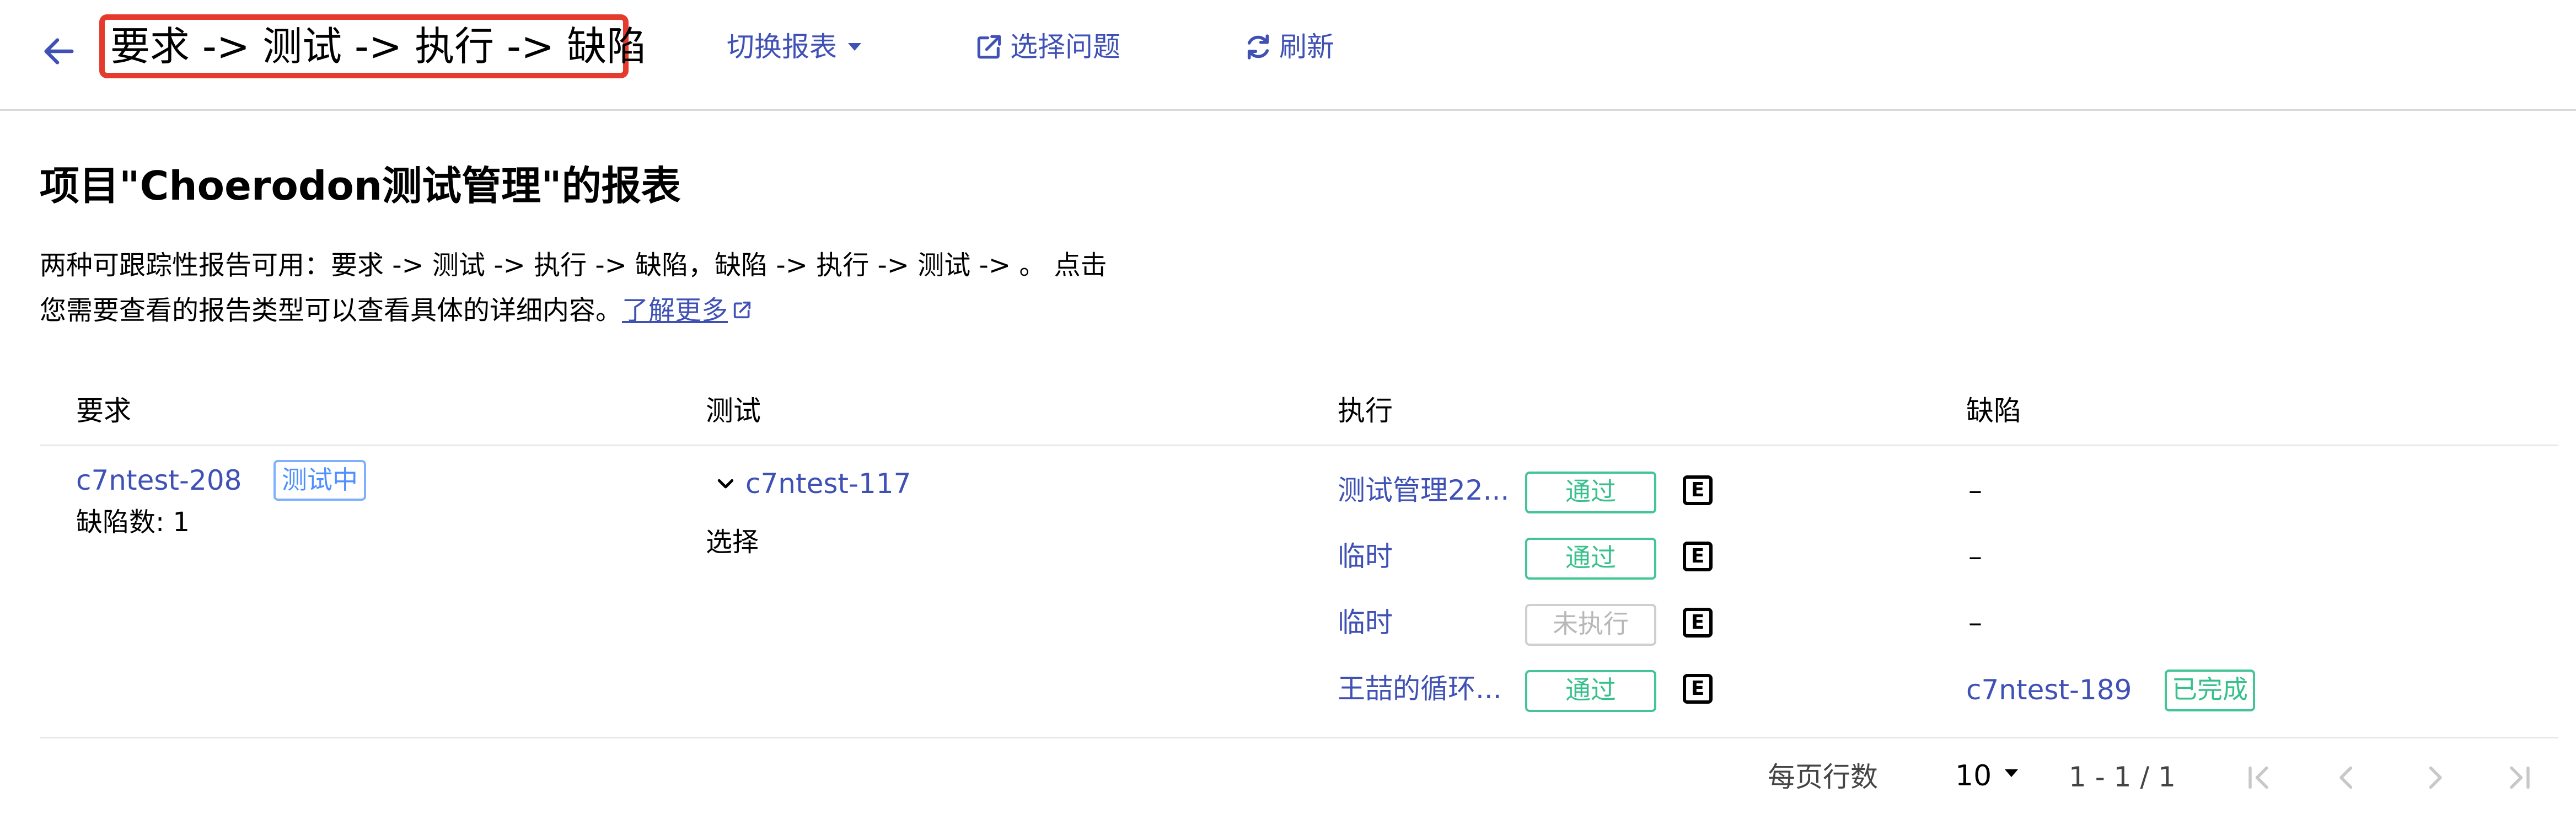 The width and height of the screenshot is (2576, 814). I want to click on rows-per-page-select: 10, so click(1987, 776).